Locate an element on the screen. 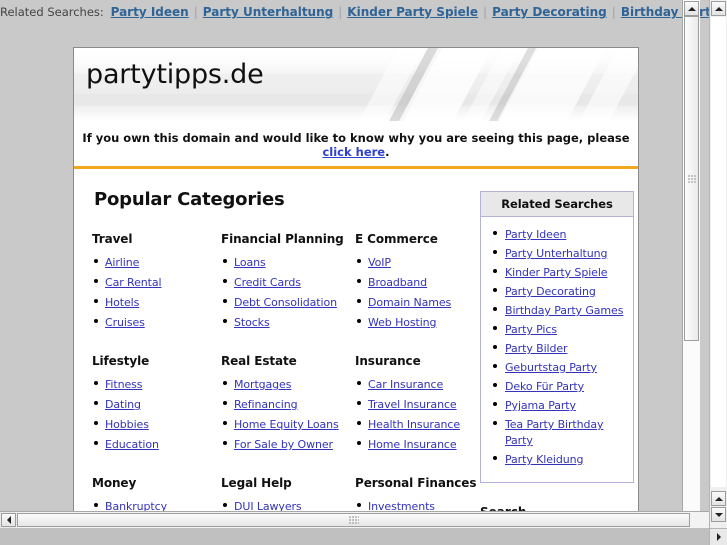  list-item: VoIP is located at coordinates (416, 261).